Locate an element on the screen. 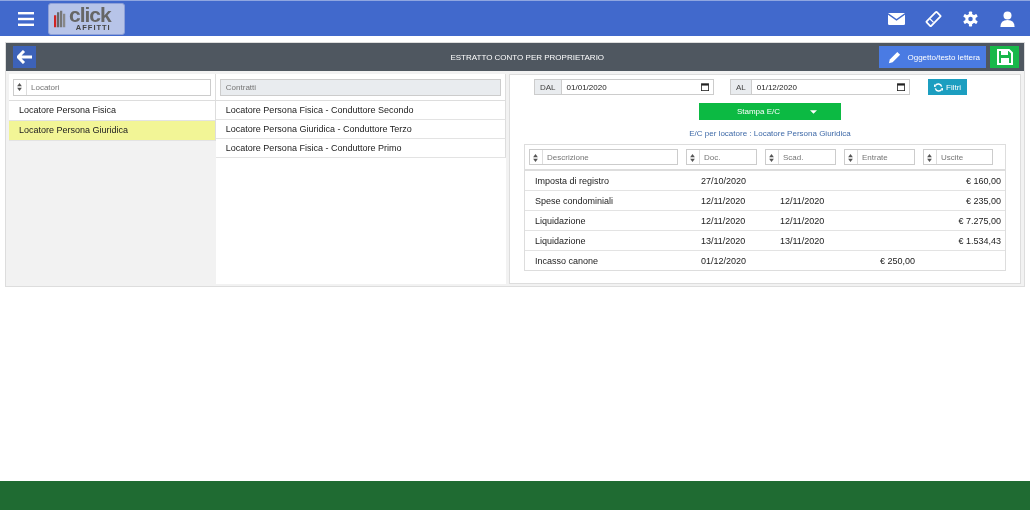 The height and width of the screenshot is (510, 1030). envelope-icon is located at coordinates (896, 18).